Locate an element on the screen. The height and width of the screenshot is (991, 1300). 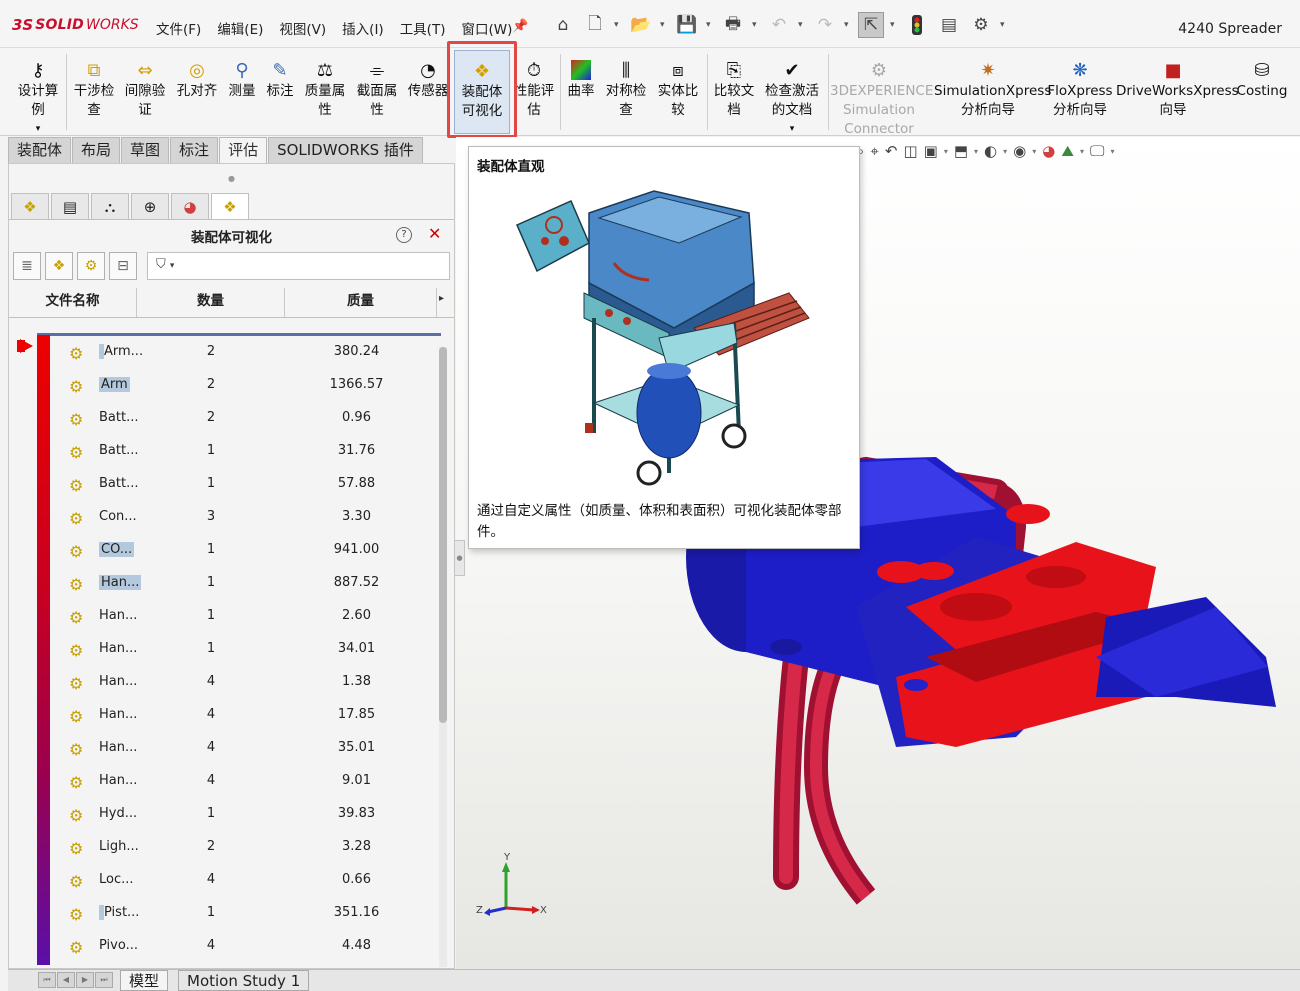
flat-view-icon: ⚙ is located at coordinates (91, 266).